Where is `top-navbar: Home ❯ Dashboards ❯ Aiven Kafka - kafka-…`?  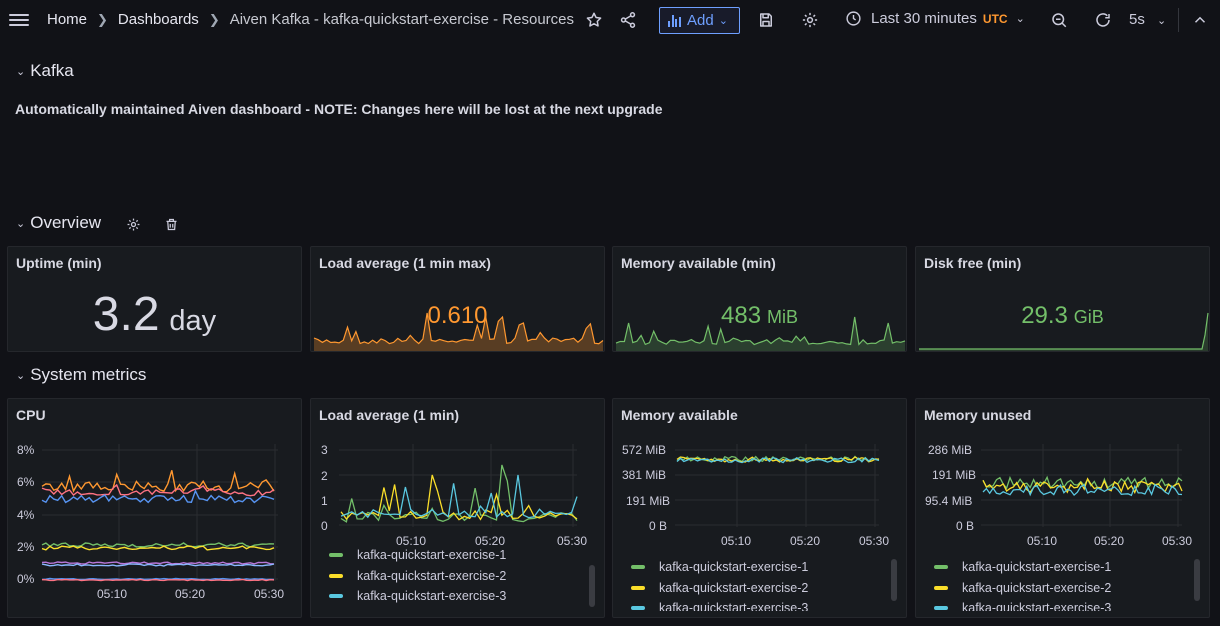
top-navbar: Home ❯ Dashboards ❯ Aiven Kafka - kafka-… is located at coordinates (610, 20).